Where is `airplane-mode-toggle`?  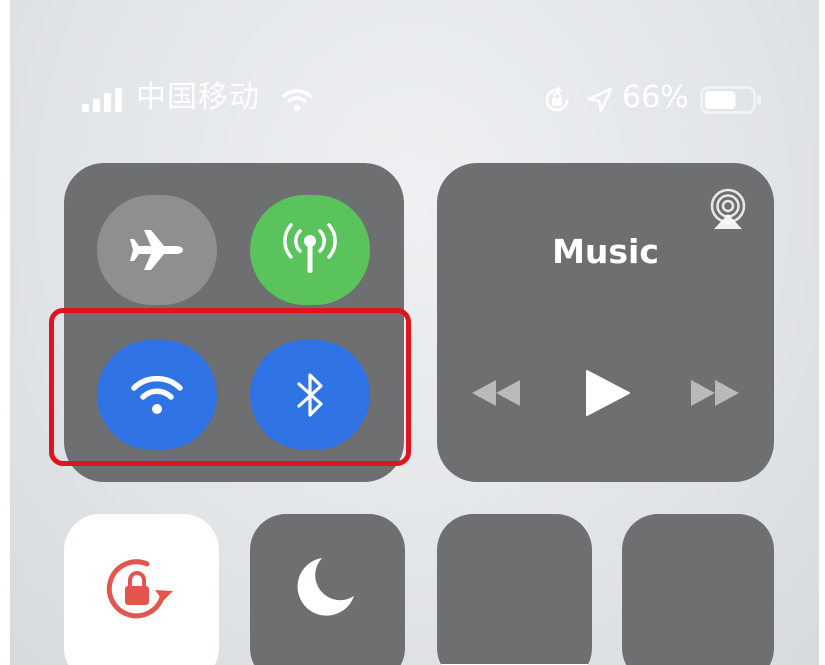
airplane-mode-toggle is located at coordinates (157, 250).